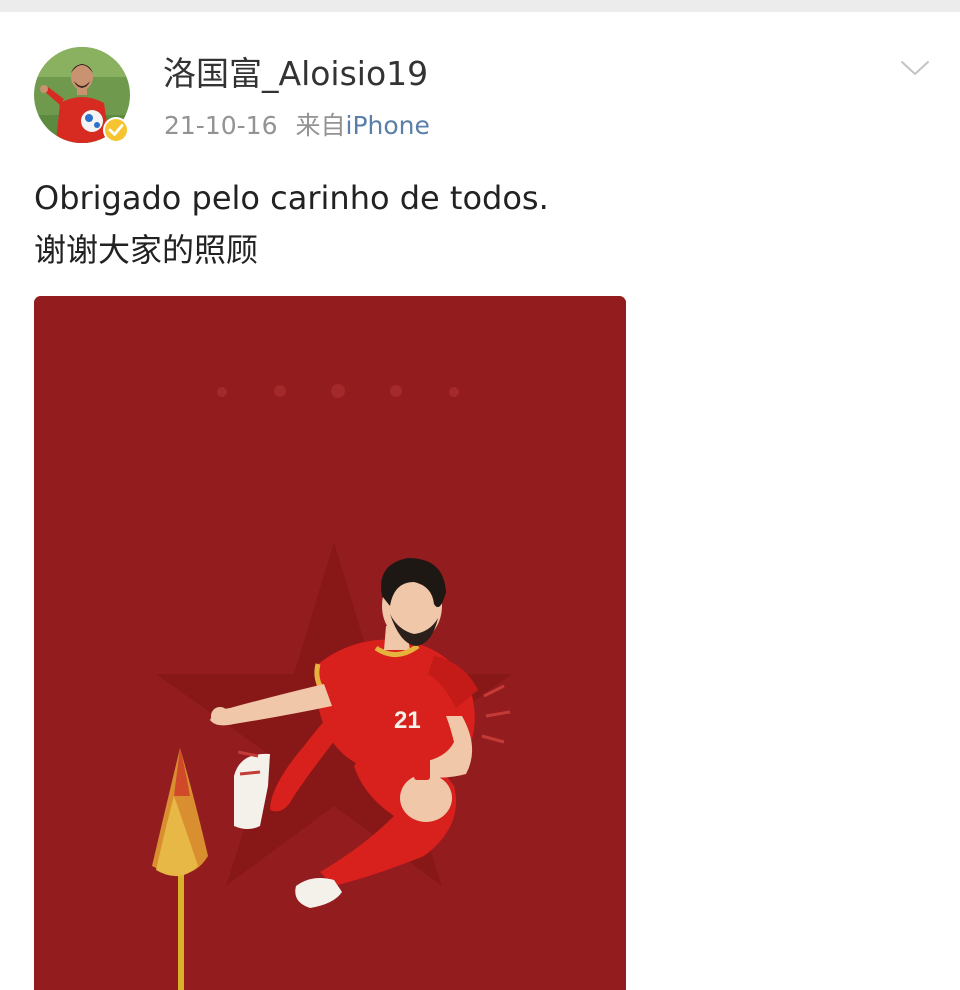  I want to click on post-text-line: Obrigado pelo carinho de todos., so click(291, 198).